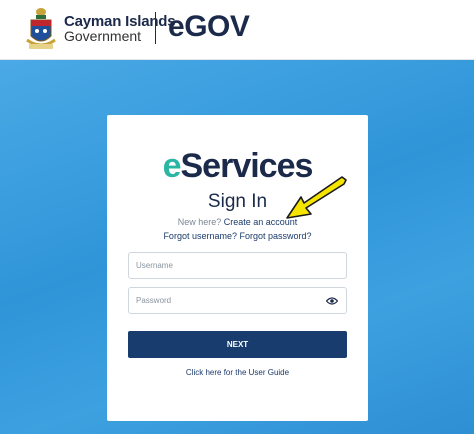 Image resolution: width=474 pixels, height=434 pixels. What do you see at coordinates (316, 197) in the screenshot?
I see `yellow-arrow-icon` at bounding box center [316, 197].